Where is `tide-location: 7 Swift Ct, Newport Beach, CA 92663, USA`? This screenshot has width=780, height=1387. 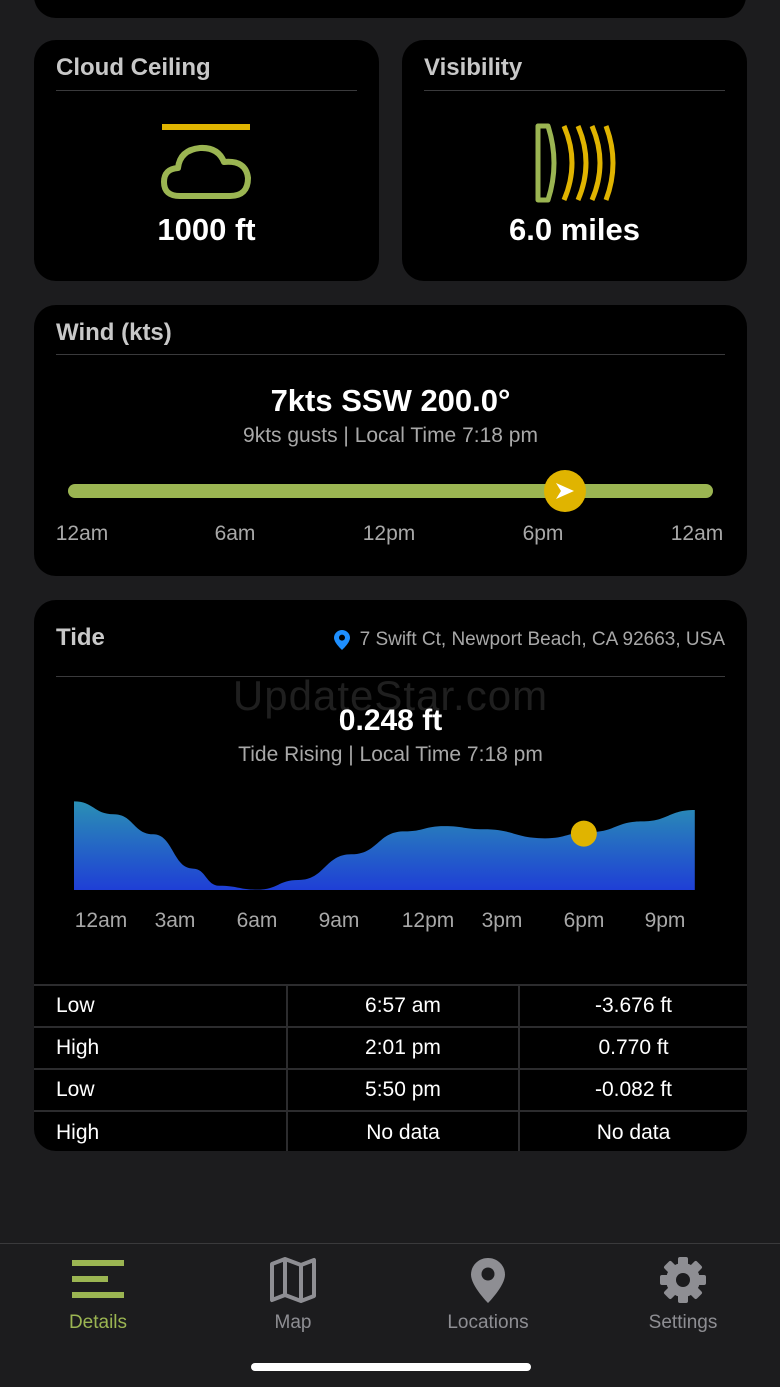 tide-location: 7 Swift Ct, Newport Beach, CA 92663, USA is located at coordinates (529, 640).